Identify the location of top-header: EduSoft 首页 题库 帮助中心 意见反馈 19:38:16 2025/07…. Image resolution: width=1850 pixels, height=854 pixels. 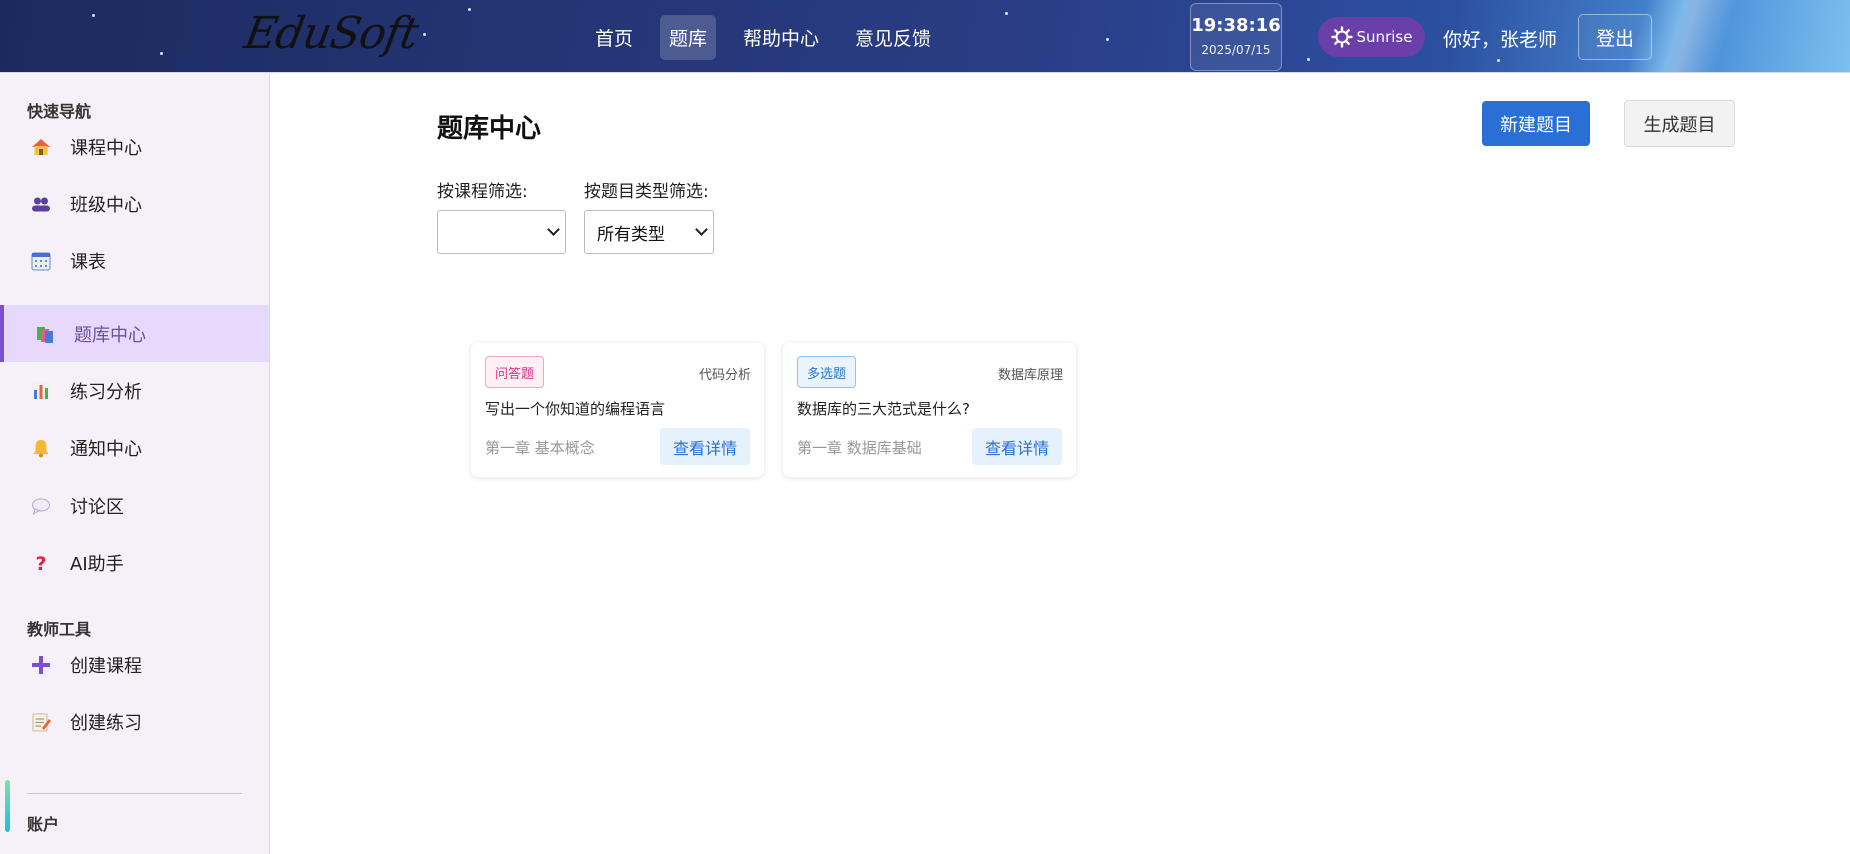
(925, 36).